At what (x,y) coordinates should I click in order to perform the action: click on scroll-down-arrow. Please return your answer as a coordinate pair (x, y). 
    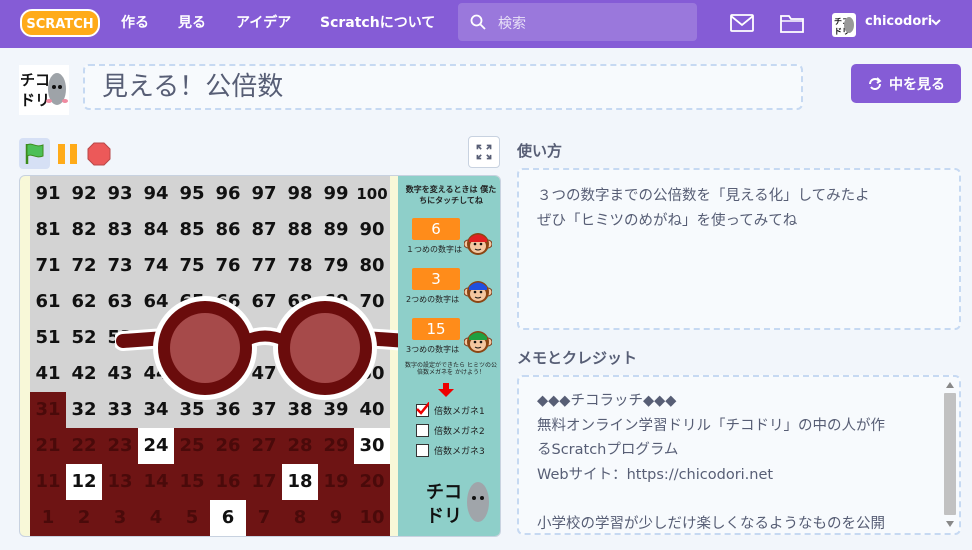
    Looking at the image, I should click on (950, 524).